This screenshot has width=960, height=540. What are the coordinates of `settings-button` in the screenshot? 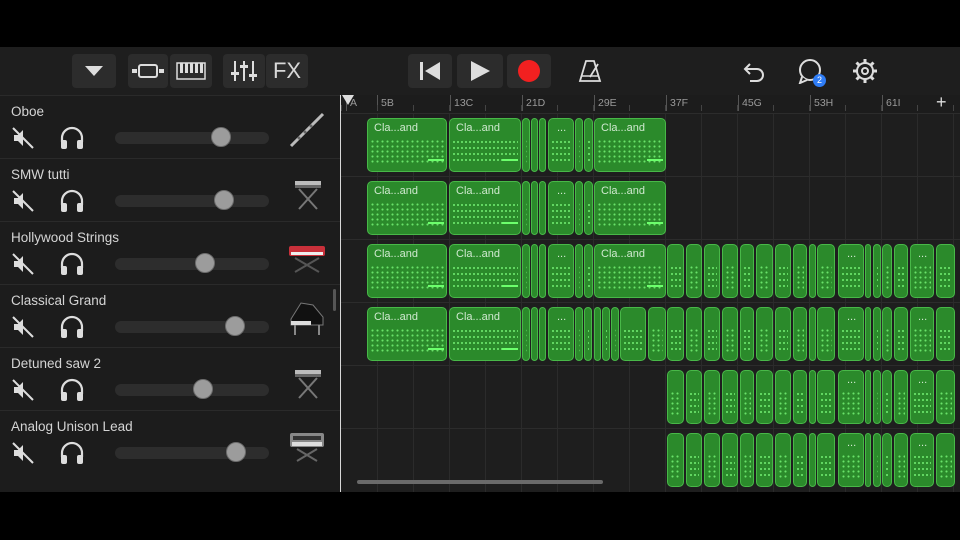 It's located at (865, 71).